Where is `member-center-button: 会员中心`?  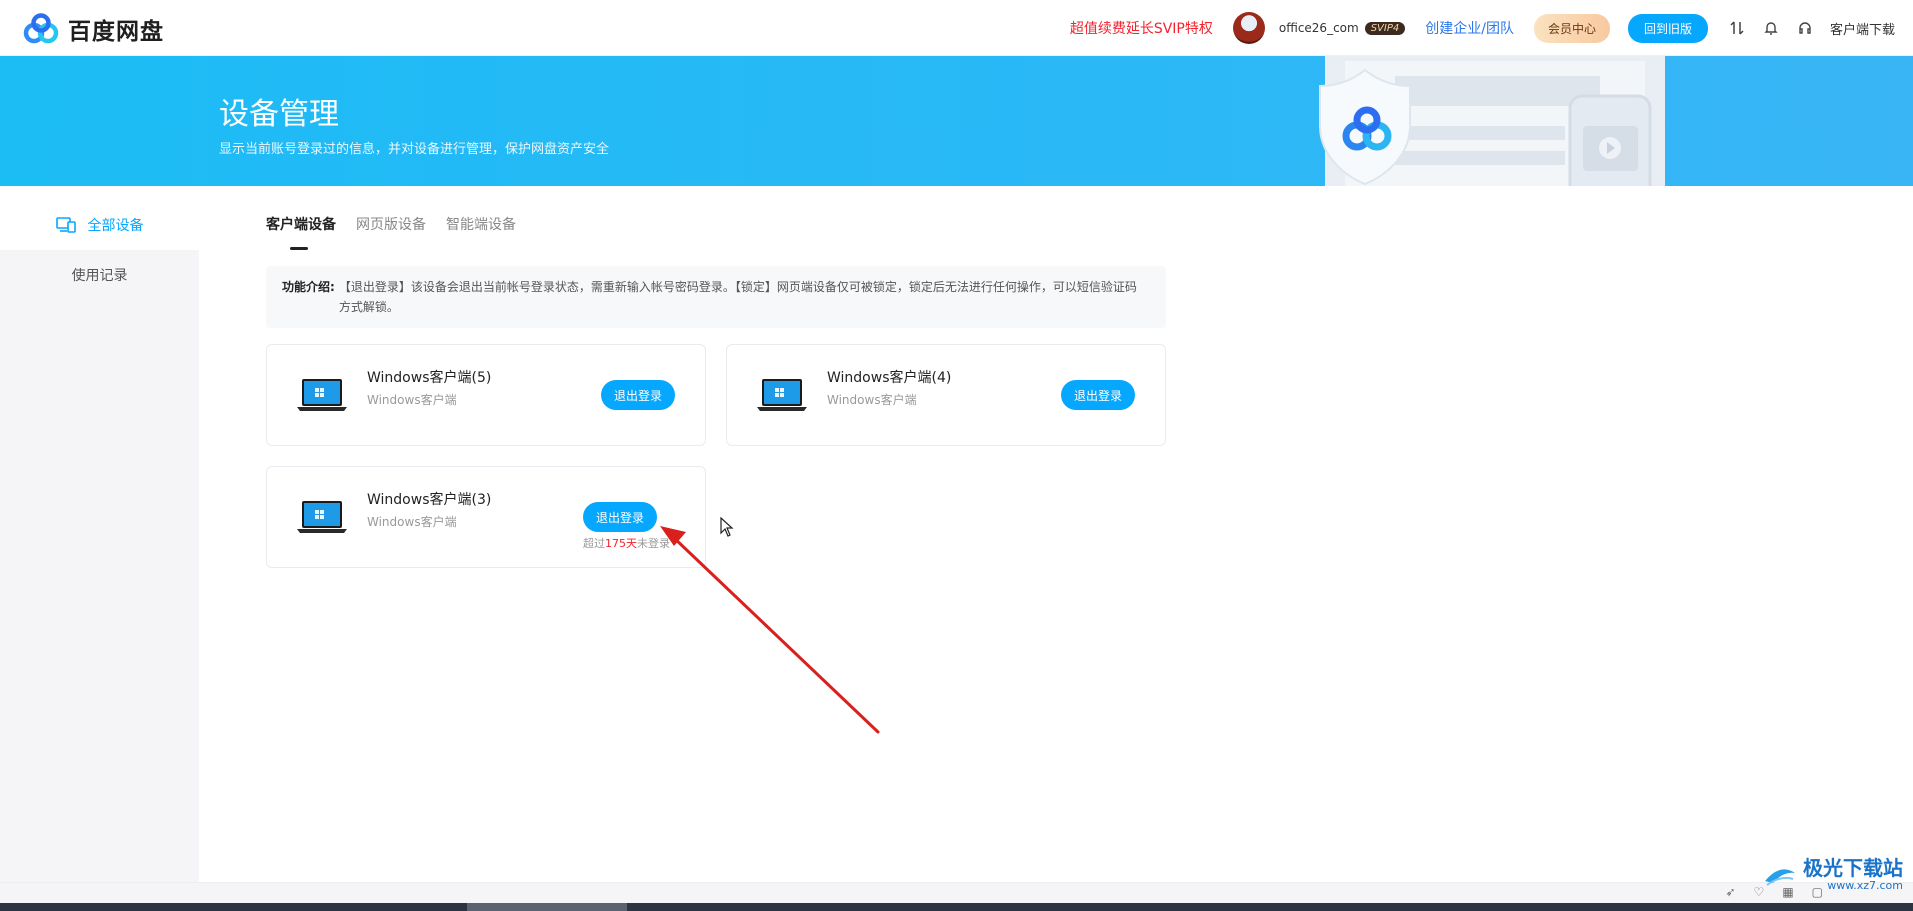 member-center-button: 会员中心 is located at coordinates (1571, 28).